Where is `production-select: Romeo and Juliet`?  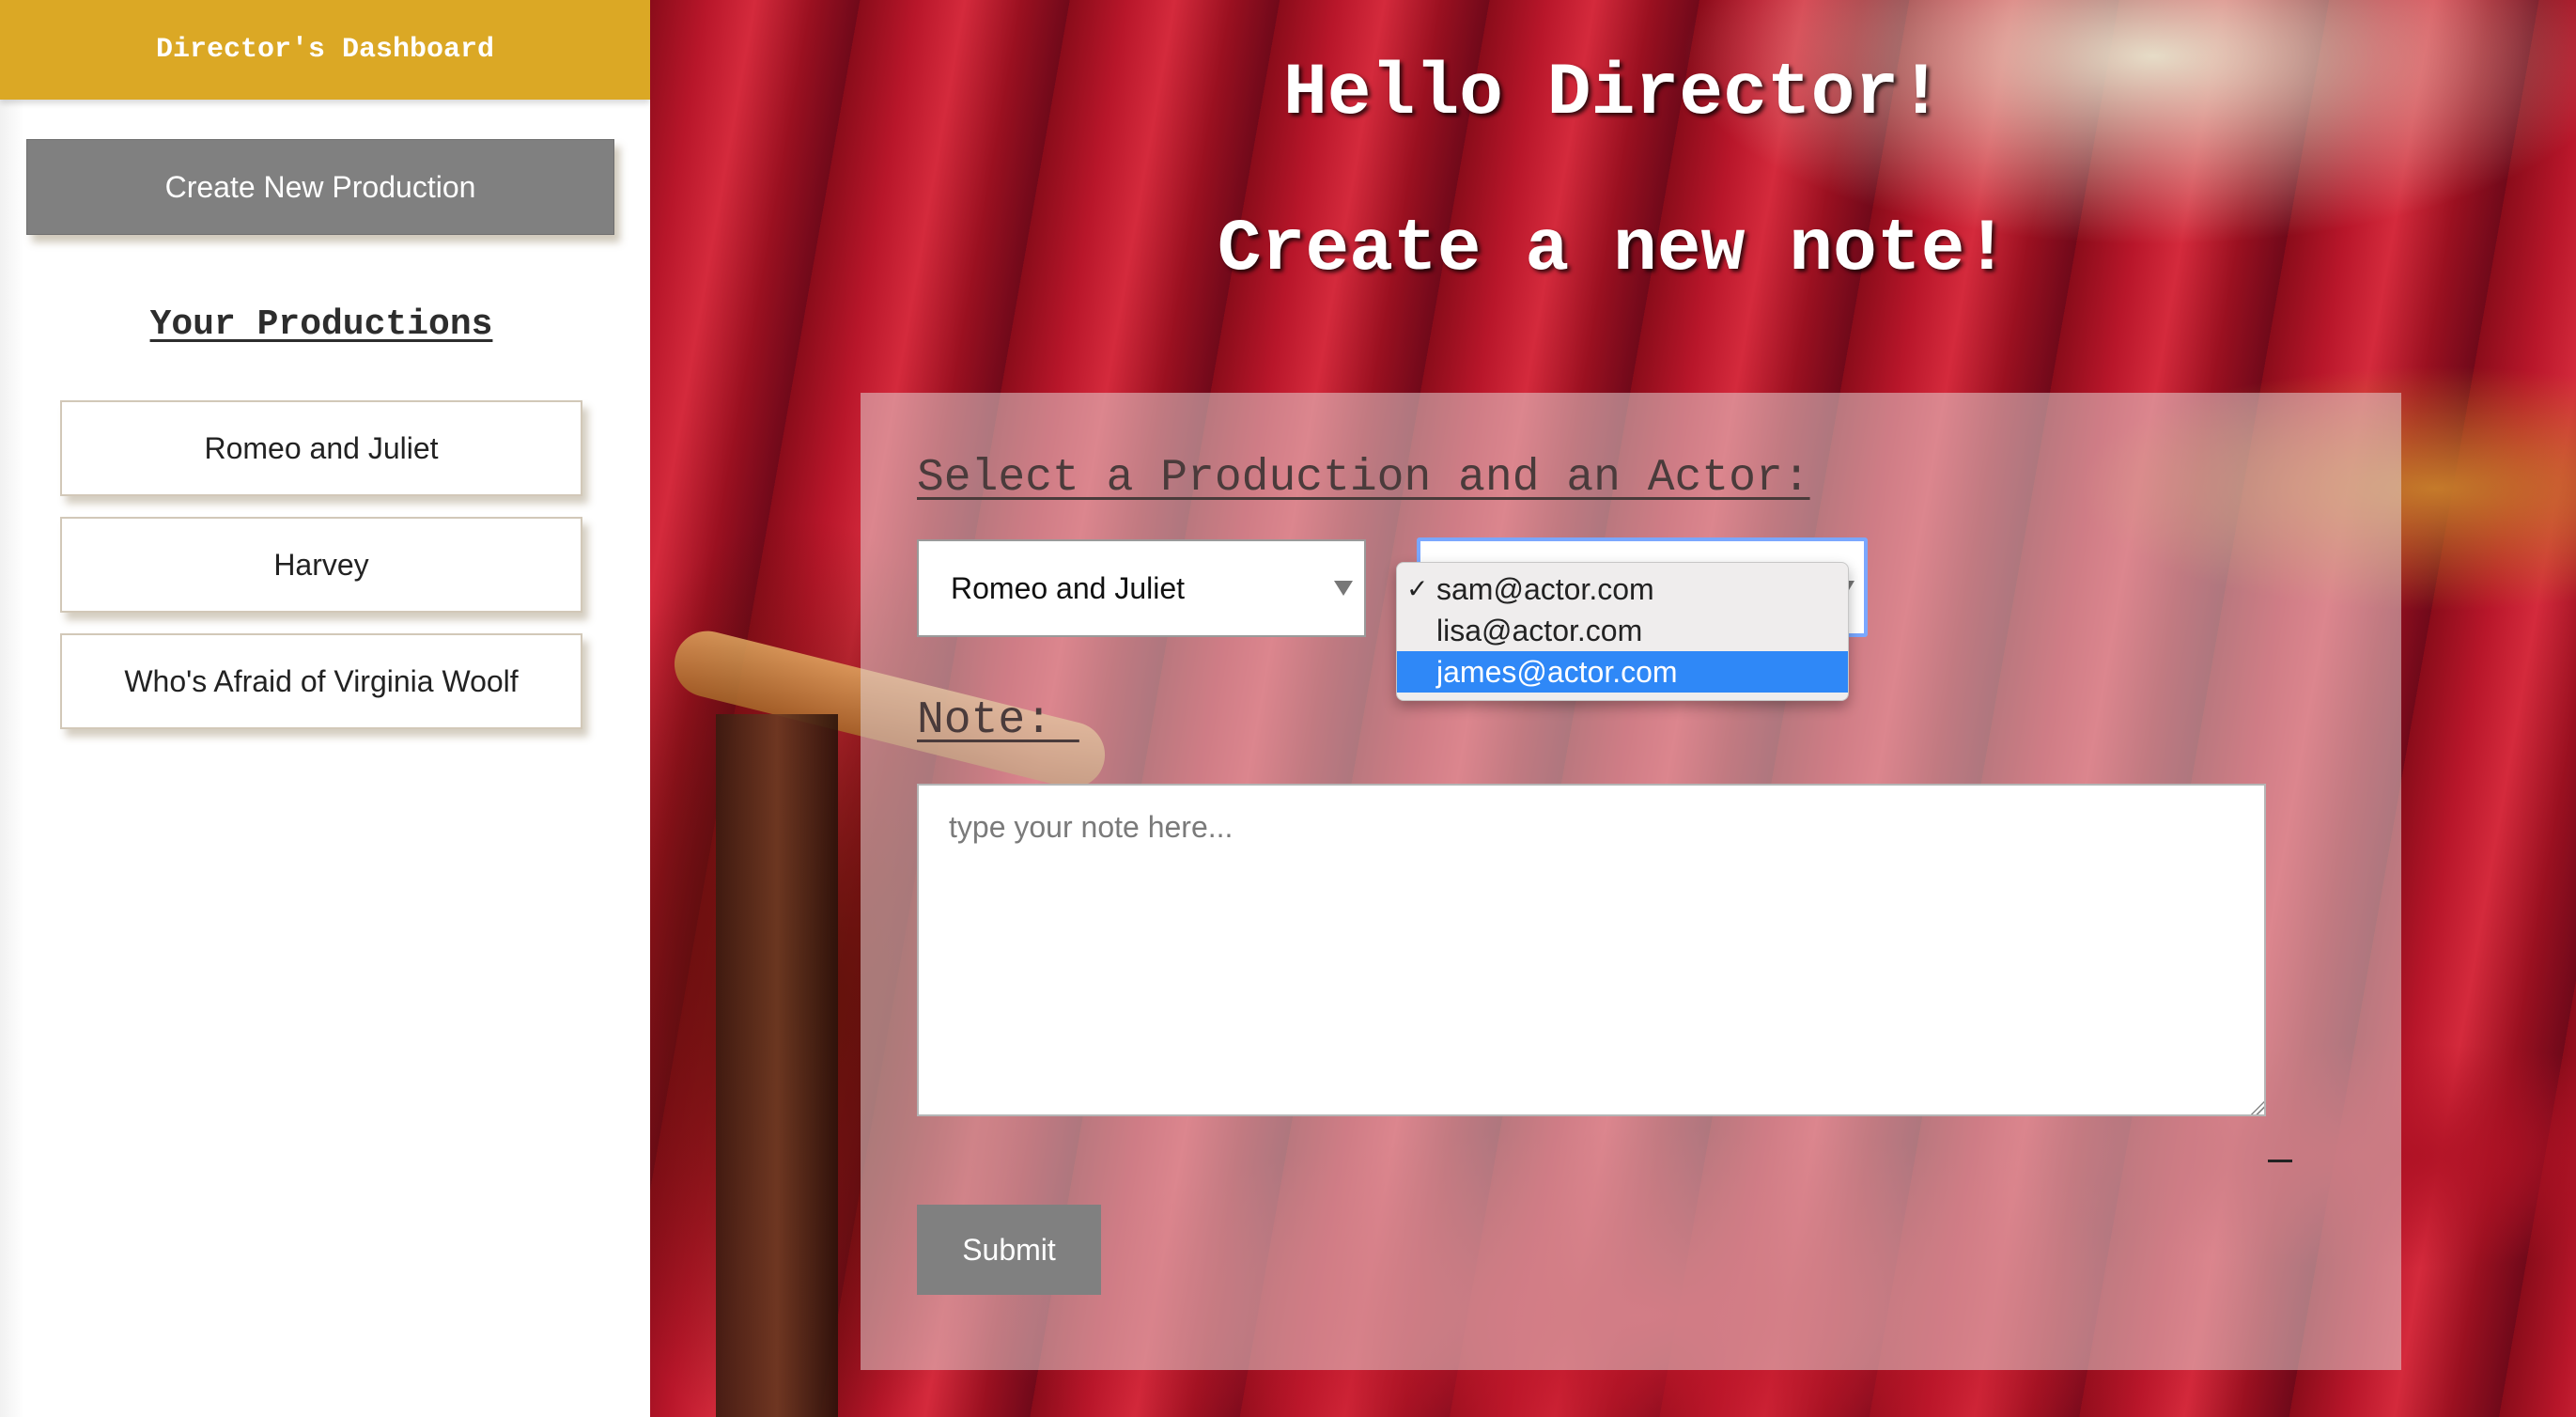 production-select: Romeo and Juliet is located at coordinates (1141, 588).